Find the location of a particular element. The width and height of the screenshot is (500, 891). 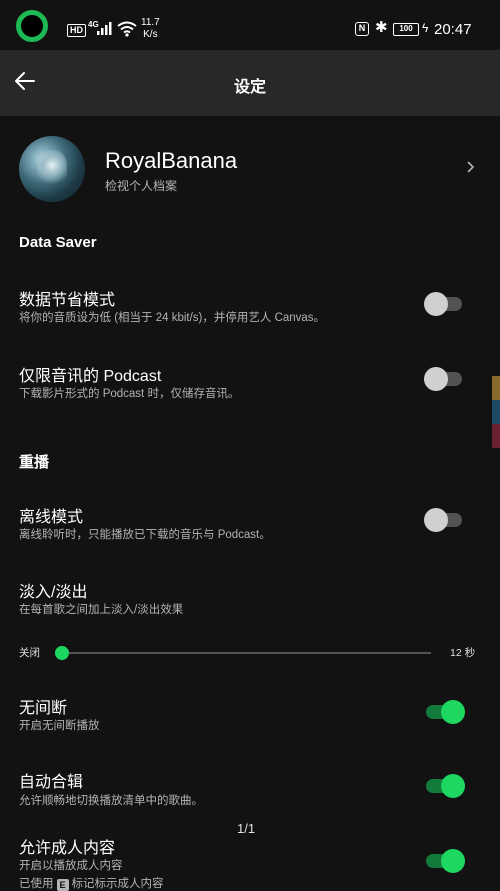

signal-icon is located at coordinates (104, 28).